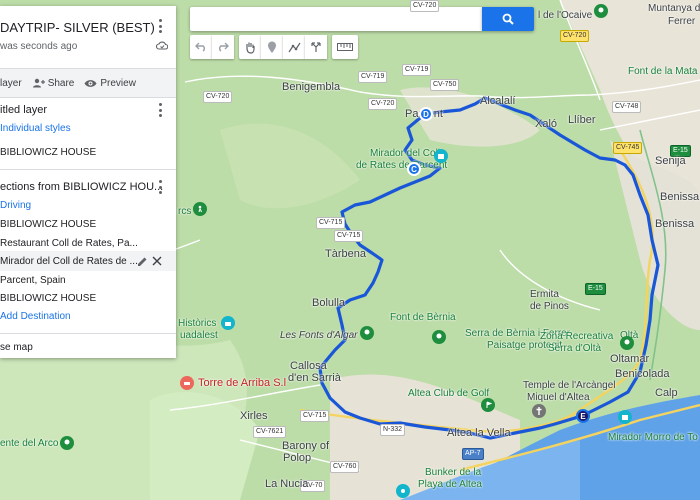 The width and height of the screenshot is (700, 500). Describe the element at coordinates (414, 169) in the screenshot. I see `route-marker-c: C` at that location.